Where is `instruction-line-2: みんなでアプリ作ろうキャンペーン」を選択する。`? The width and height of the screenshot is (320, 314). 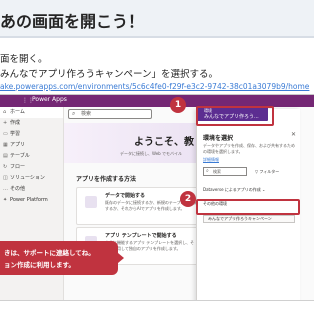
instruction-line-2: みんなでアプリ作ろうキャンペーン」を選択する。 is located at coordinates (109, 74).